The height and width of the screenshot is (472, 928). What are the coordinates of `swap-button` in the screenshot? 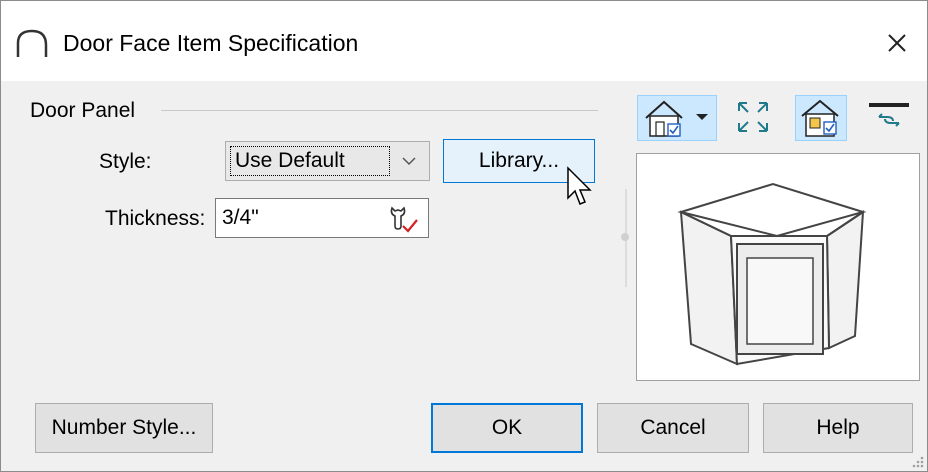 It's located at (889, 118).